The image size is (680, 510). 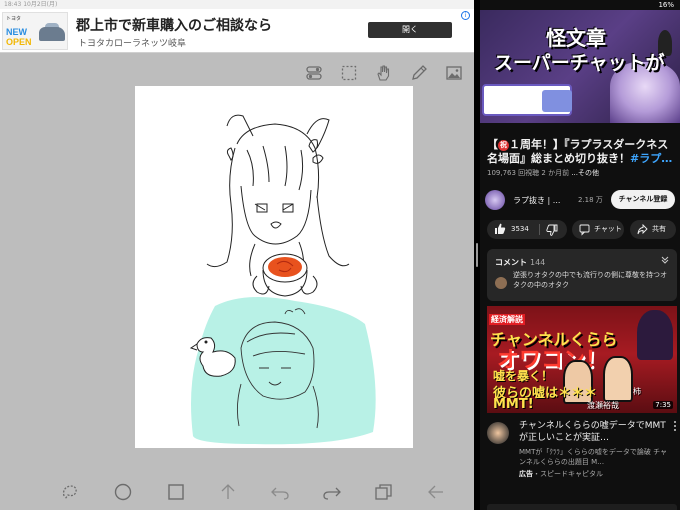 I want to click on video-player: 怪文章 スーパーチャットが, so click(x=580, y=66).